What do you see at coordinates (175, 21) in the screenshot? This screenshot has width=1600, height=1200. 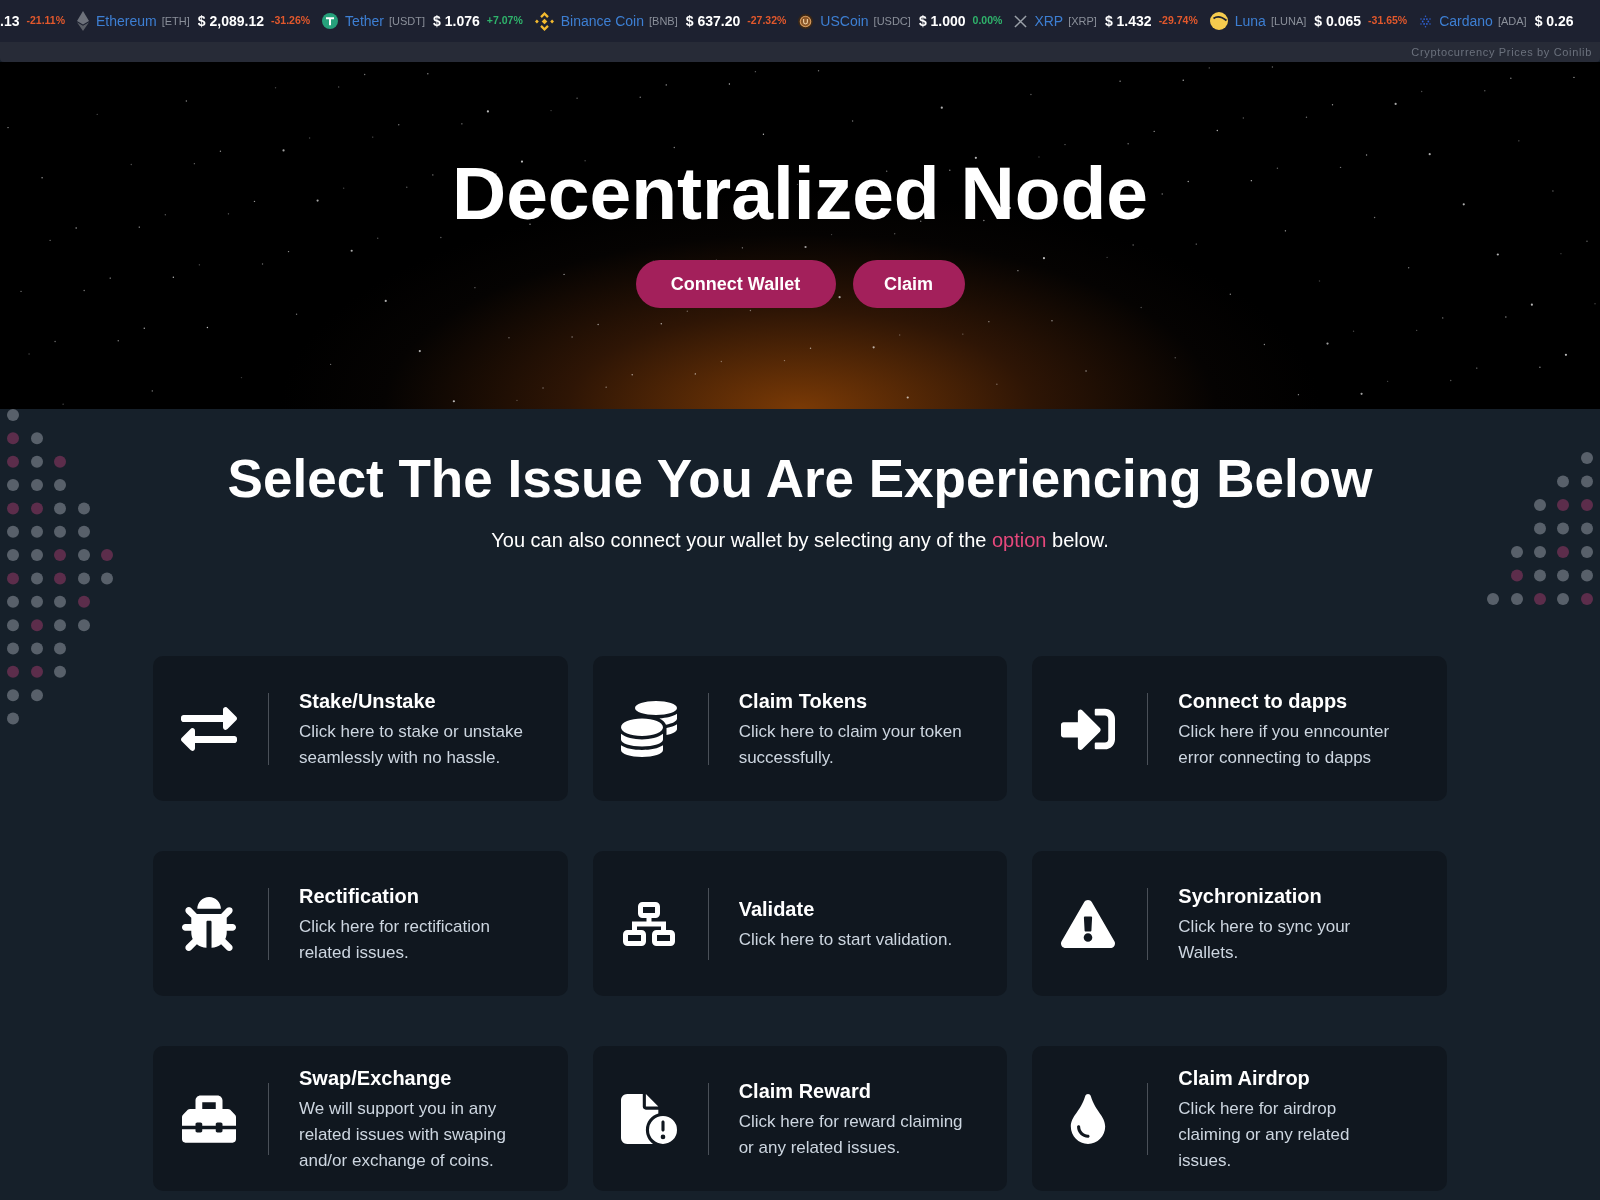 I see `coin-symbol: [ETH]` at bounding box center [175, 21].